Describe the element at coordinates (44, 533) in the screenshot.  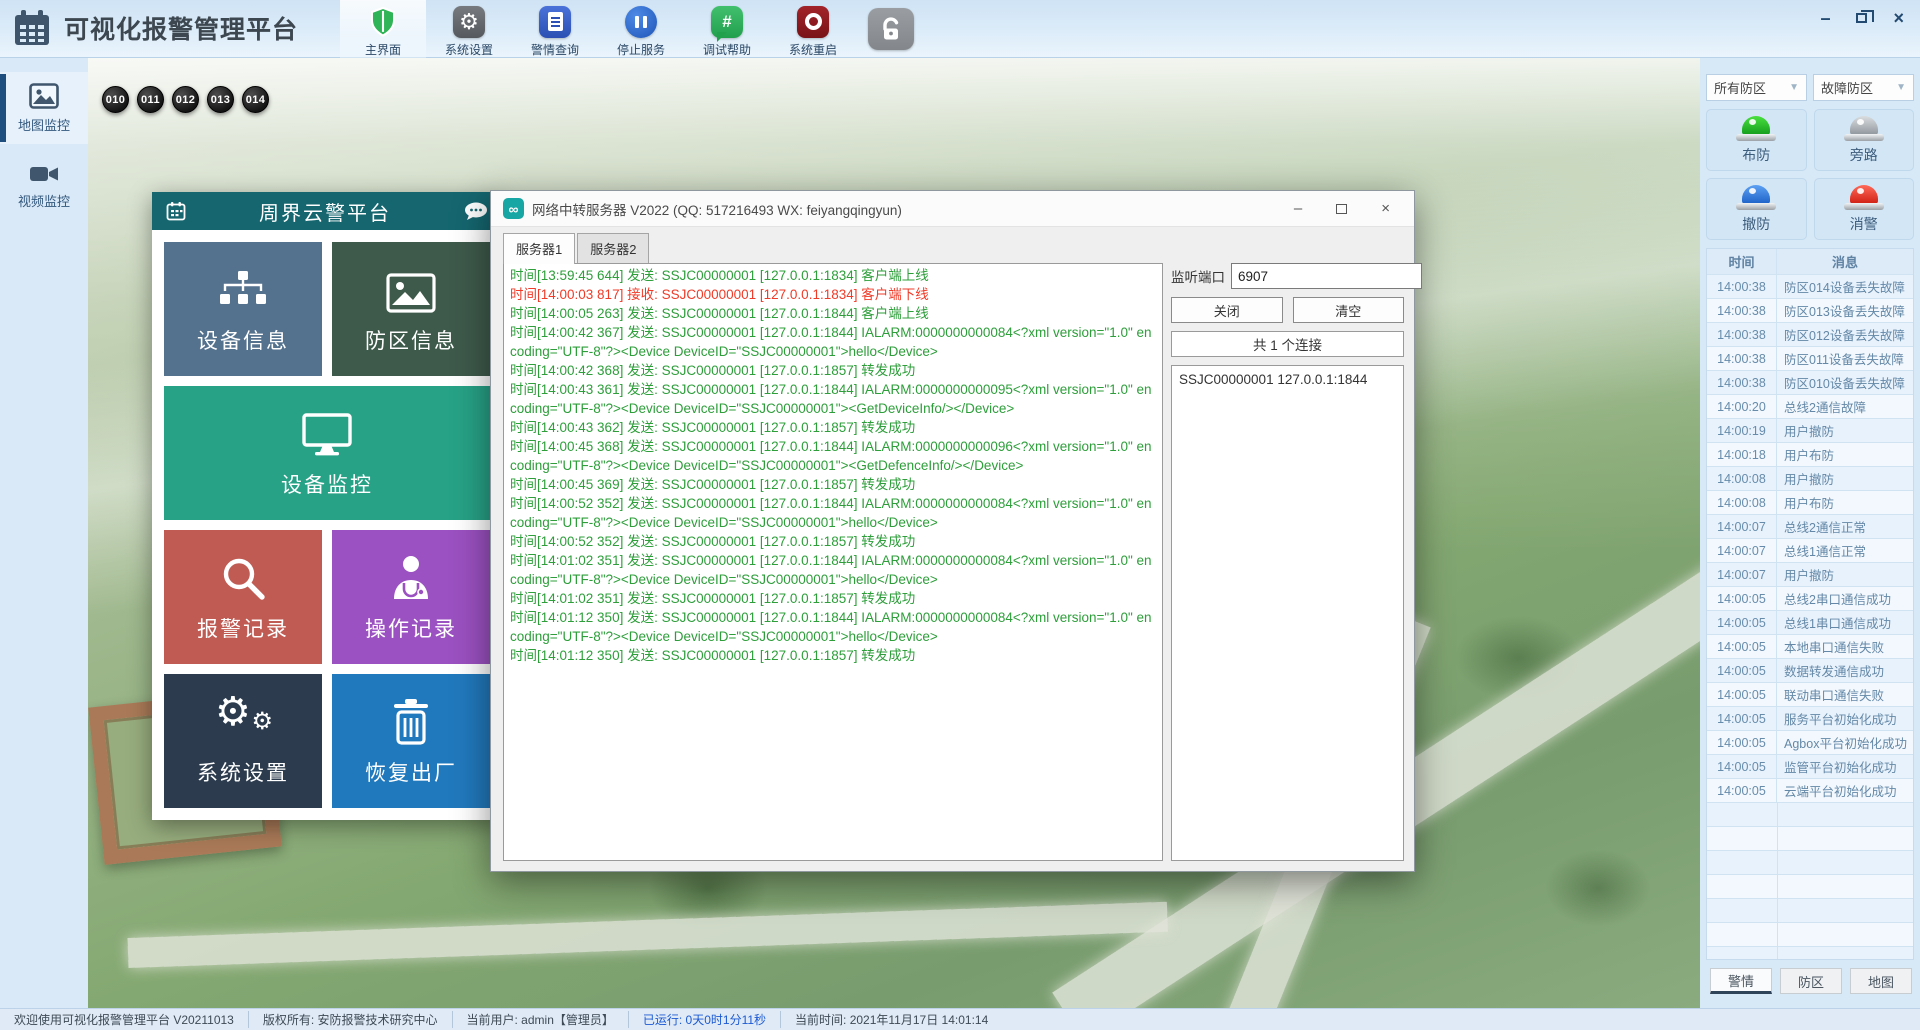
I see `left-sidebar: 地图监控 视频监控` at that location.